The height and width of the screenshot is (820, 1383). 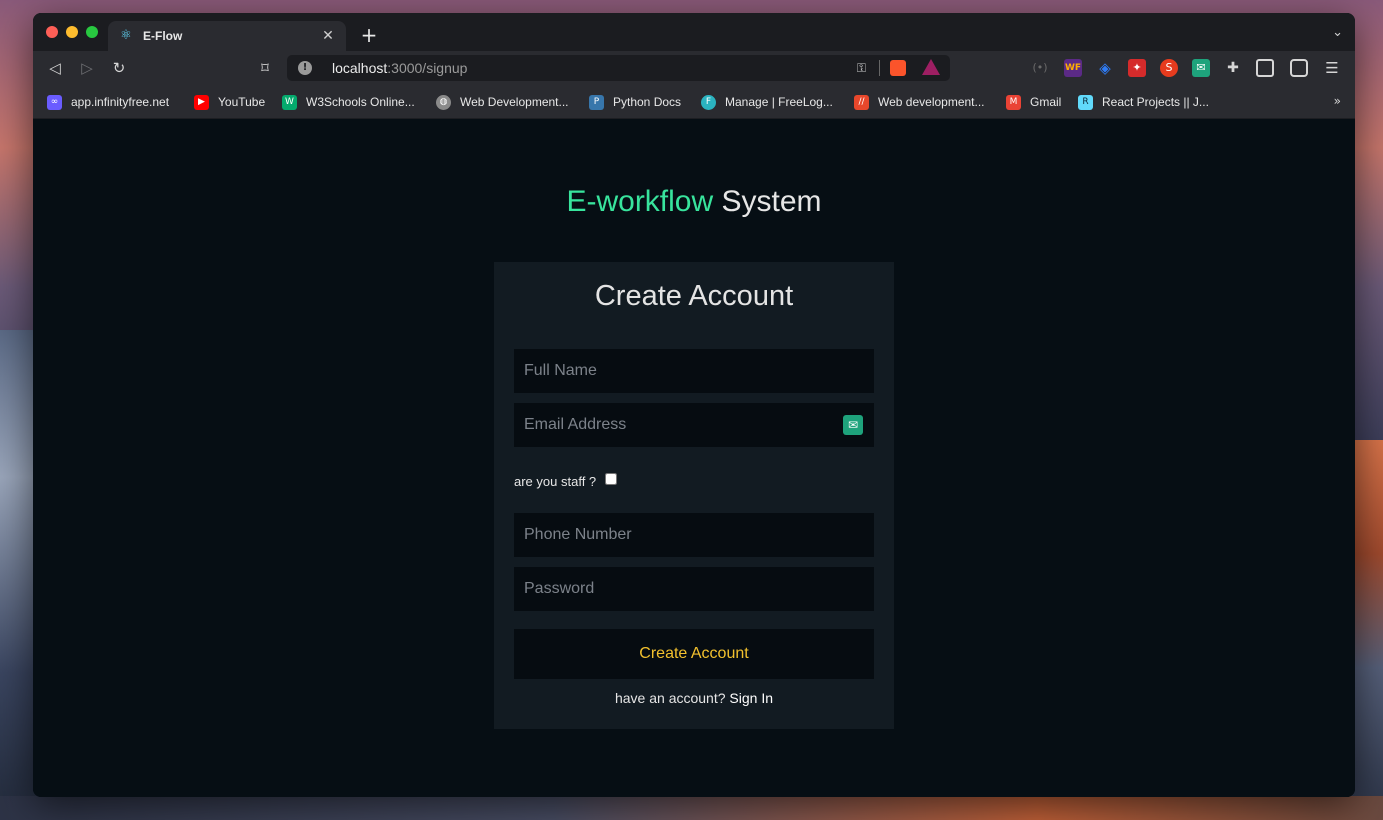 What do you see at coordinates (92, 32) in the screenshot?
I see `maximize-window-button` at bounding box center [92, 32].